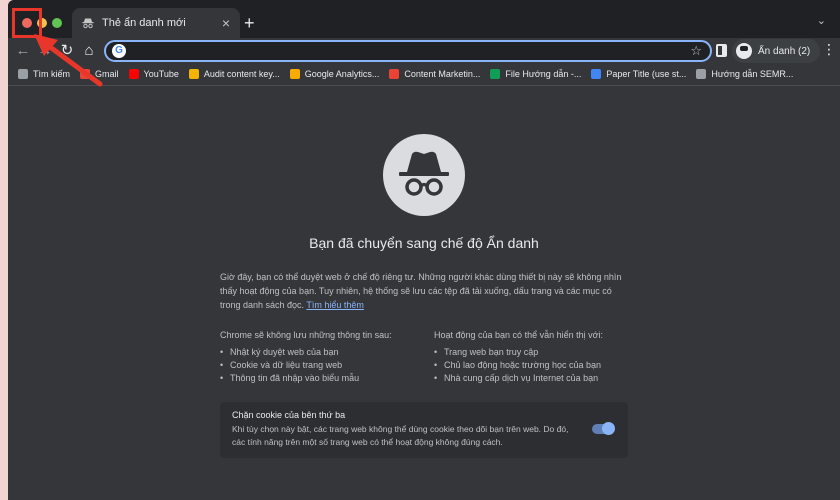  What do you see at coordinates (534, 378) in the screenshot?
I see `list-item: Nhà cung cấp dịch vụ Internet của bạn` at bounding box center [534, 378].